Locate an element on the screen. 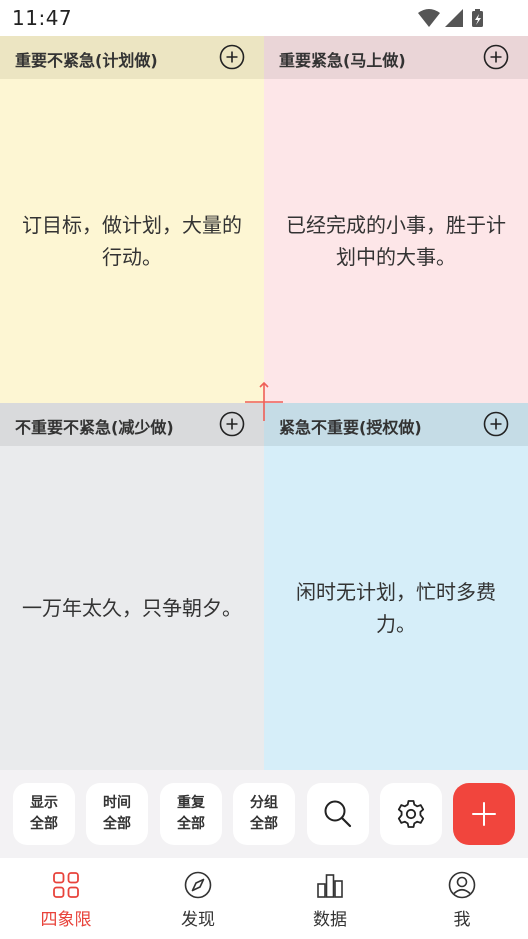  grid-icon is located at coordinates (66, 885).